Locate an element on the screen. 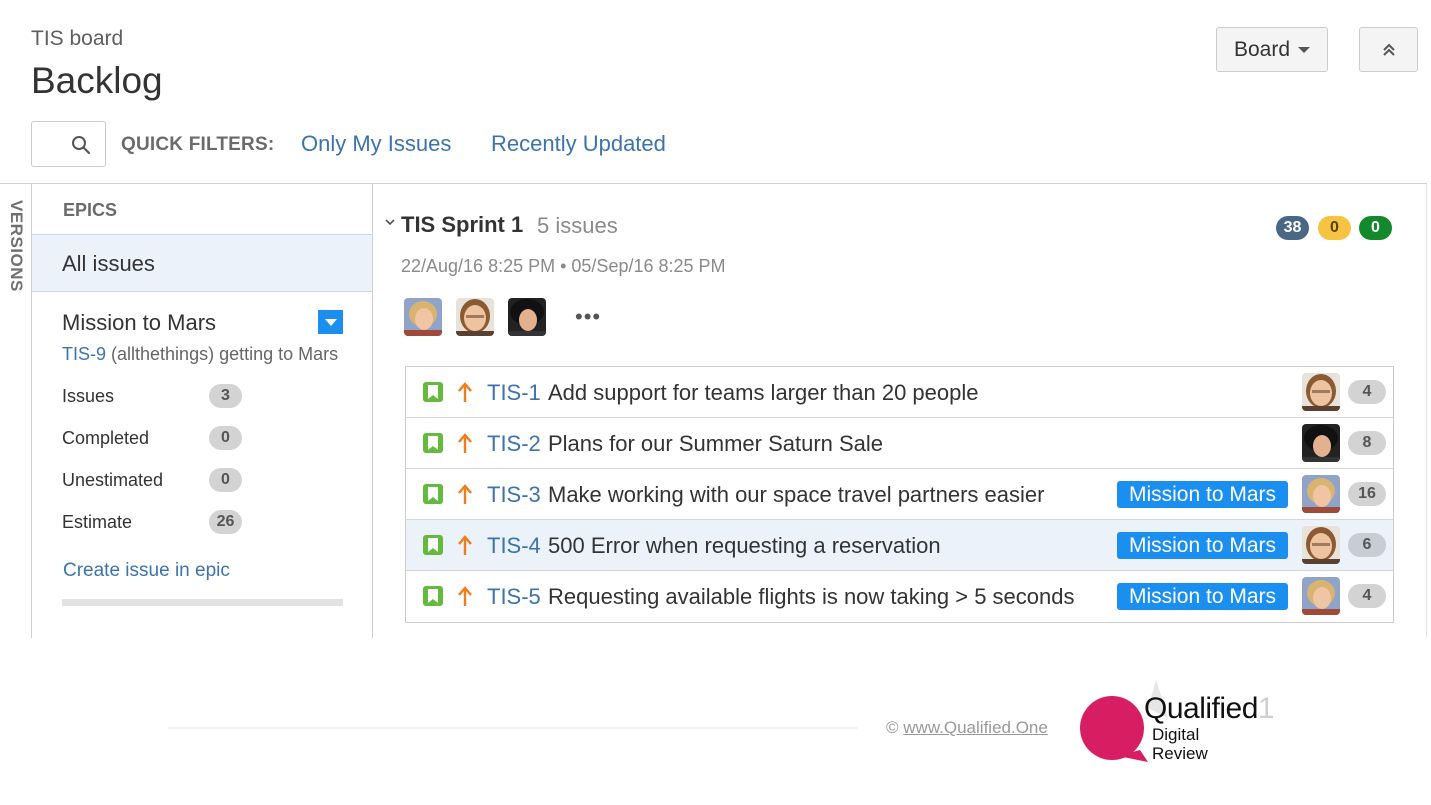  stat-label: Unestimated is located at coordinates (113, 480).